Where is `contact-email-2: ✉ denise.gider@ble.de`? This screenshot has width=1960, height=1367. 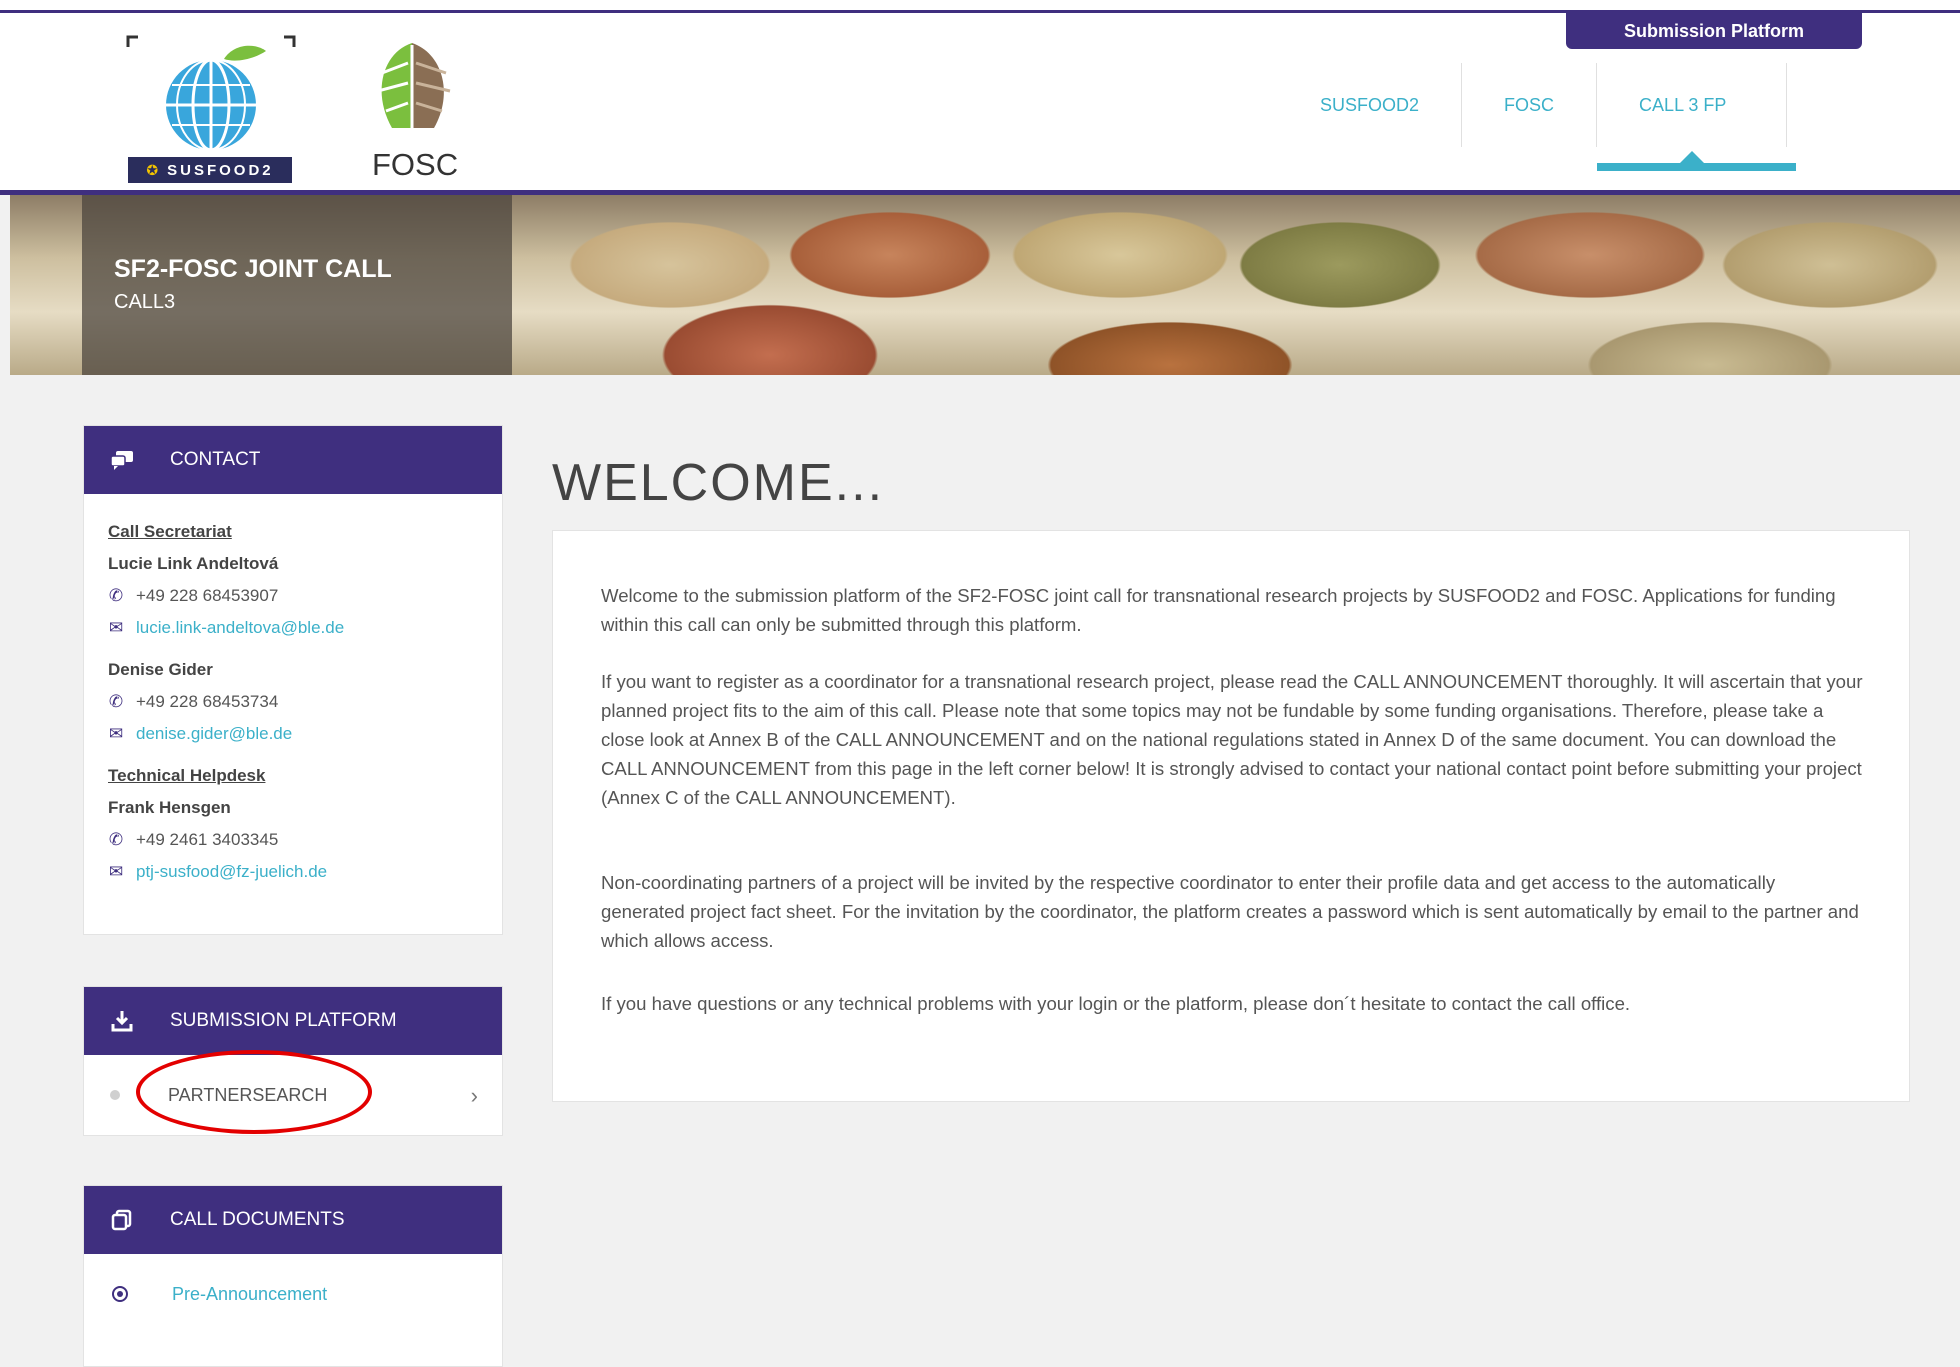 contact-email-2: ✉ denise.gider@ble.de is located at coordinates (305, 734).